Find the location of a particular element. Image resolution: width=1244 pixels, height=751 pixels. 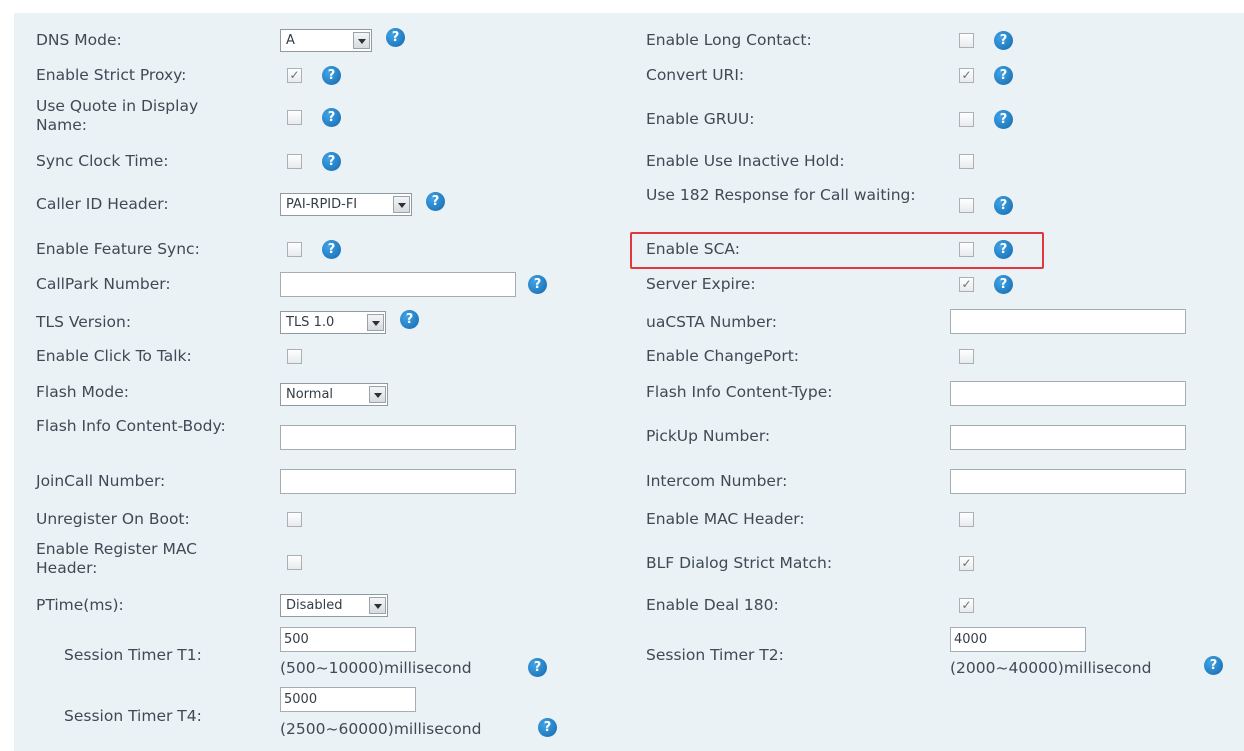

sync-clock-label: Sync Clock Time: is located at coordinates (102, 161).